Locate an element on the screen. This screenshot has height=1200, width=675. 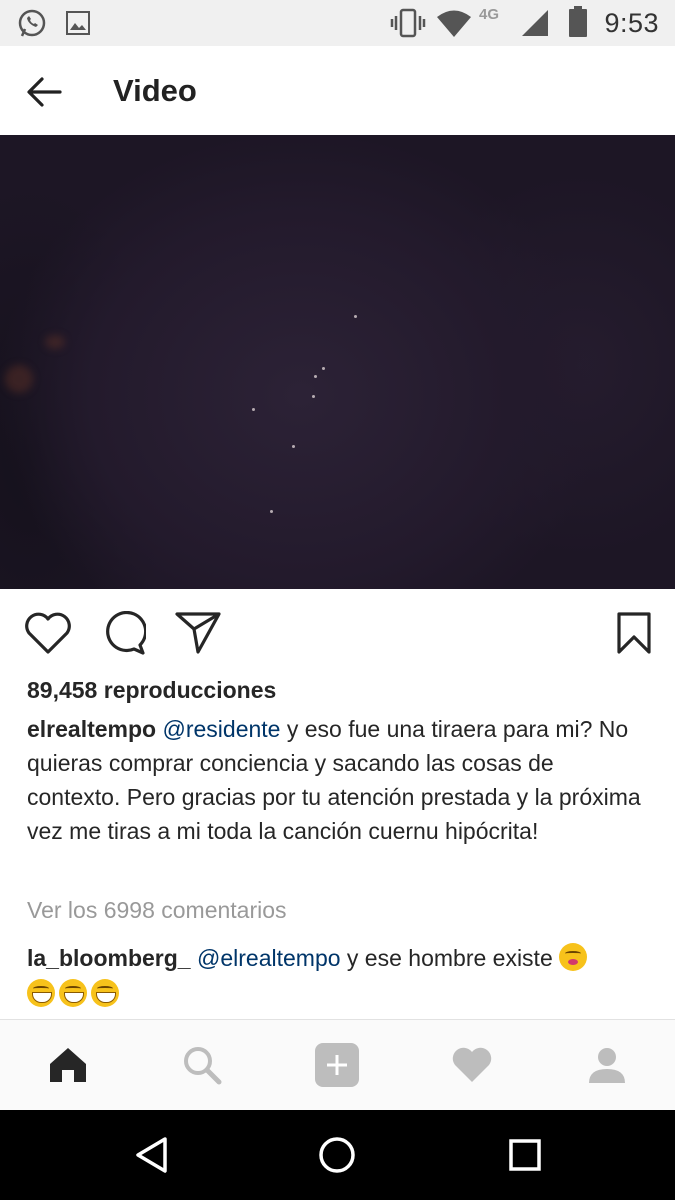
network-label: 4G is located at coordinates (489, 14).